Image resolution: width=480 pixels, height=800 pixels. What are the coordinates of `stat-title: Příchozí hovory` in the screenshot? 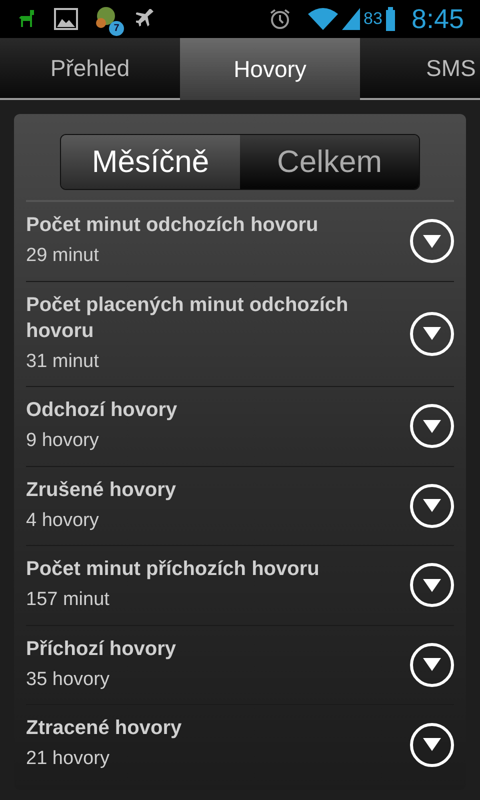 It's located at (102, 649).